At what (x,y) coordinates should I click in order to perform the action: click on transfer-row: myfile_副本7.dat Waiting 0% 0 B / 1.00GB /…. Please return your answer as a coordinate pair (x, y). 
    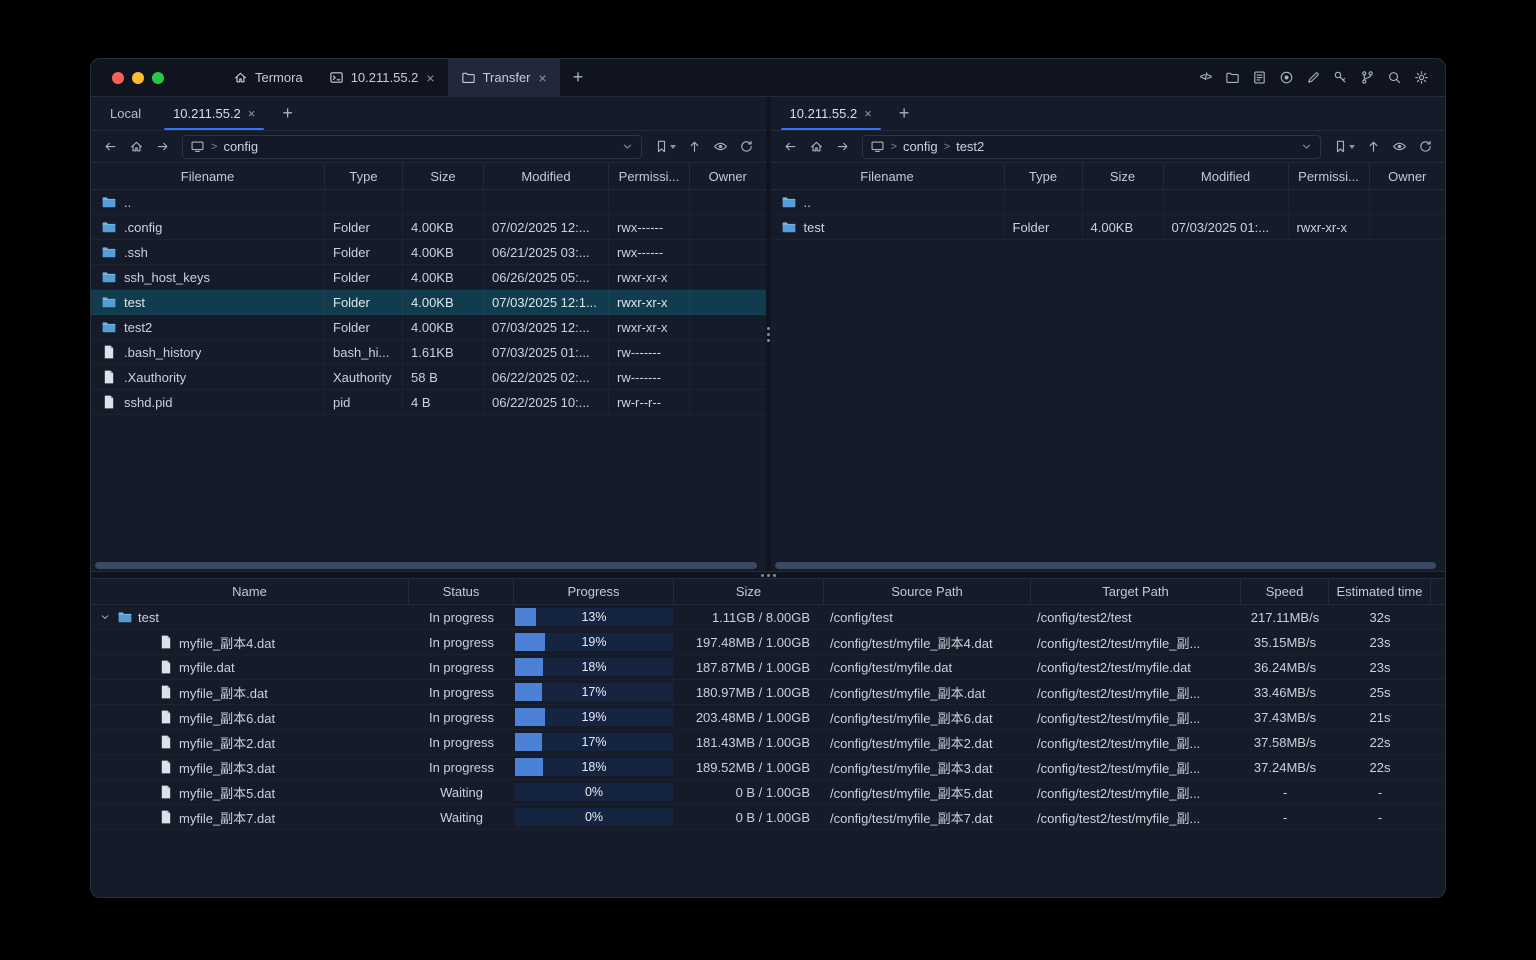
    Looking at the image, I should click on (768, 817).